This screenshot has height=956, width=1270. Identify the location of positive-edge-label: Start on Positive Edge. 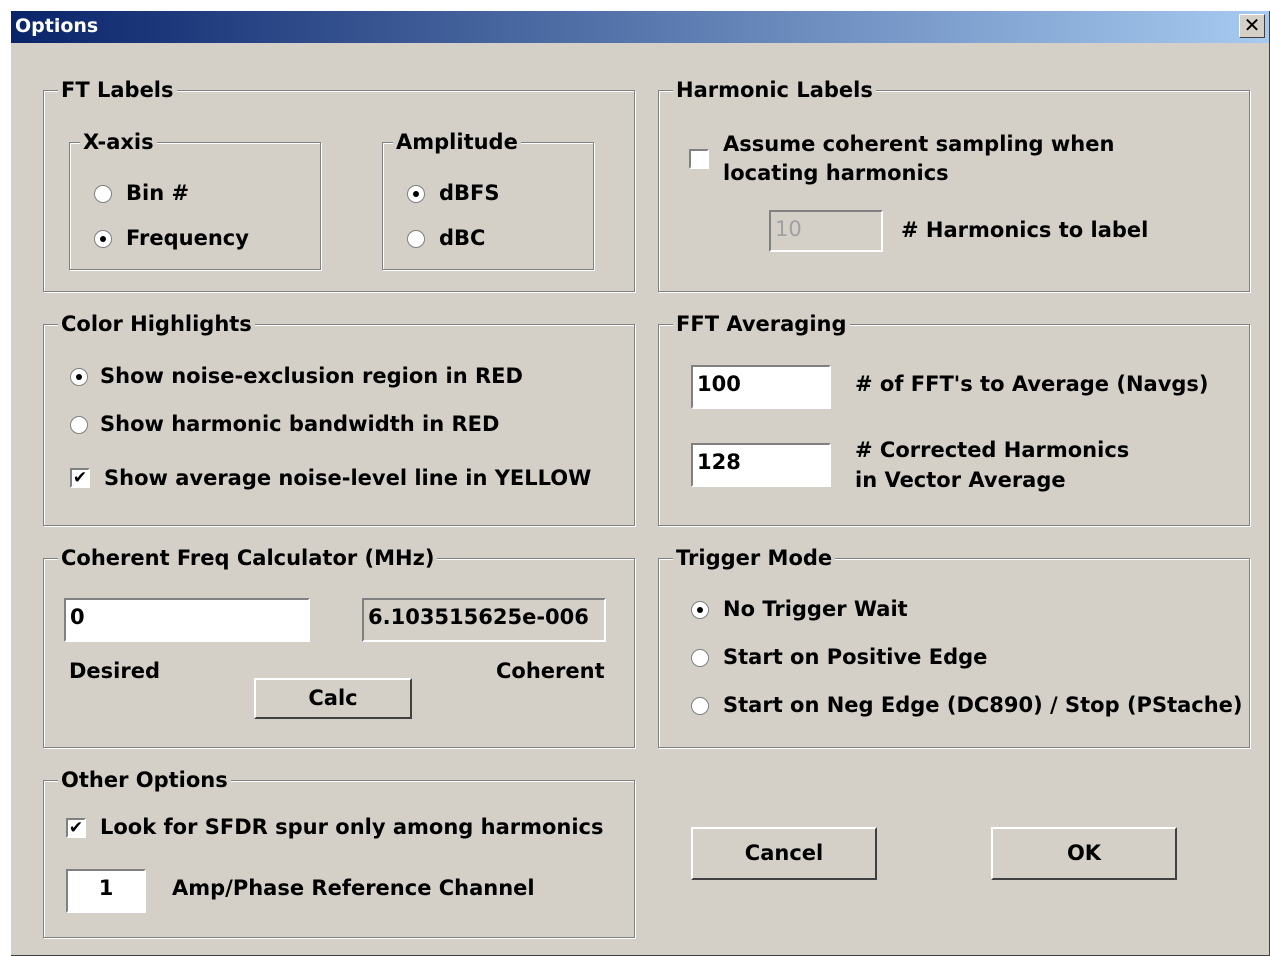
(855, 657).